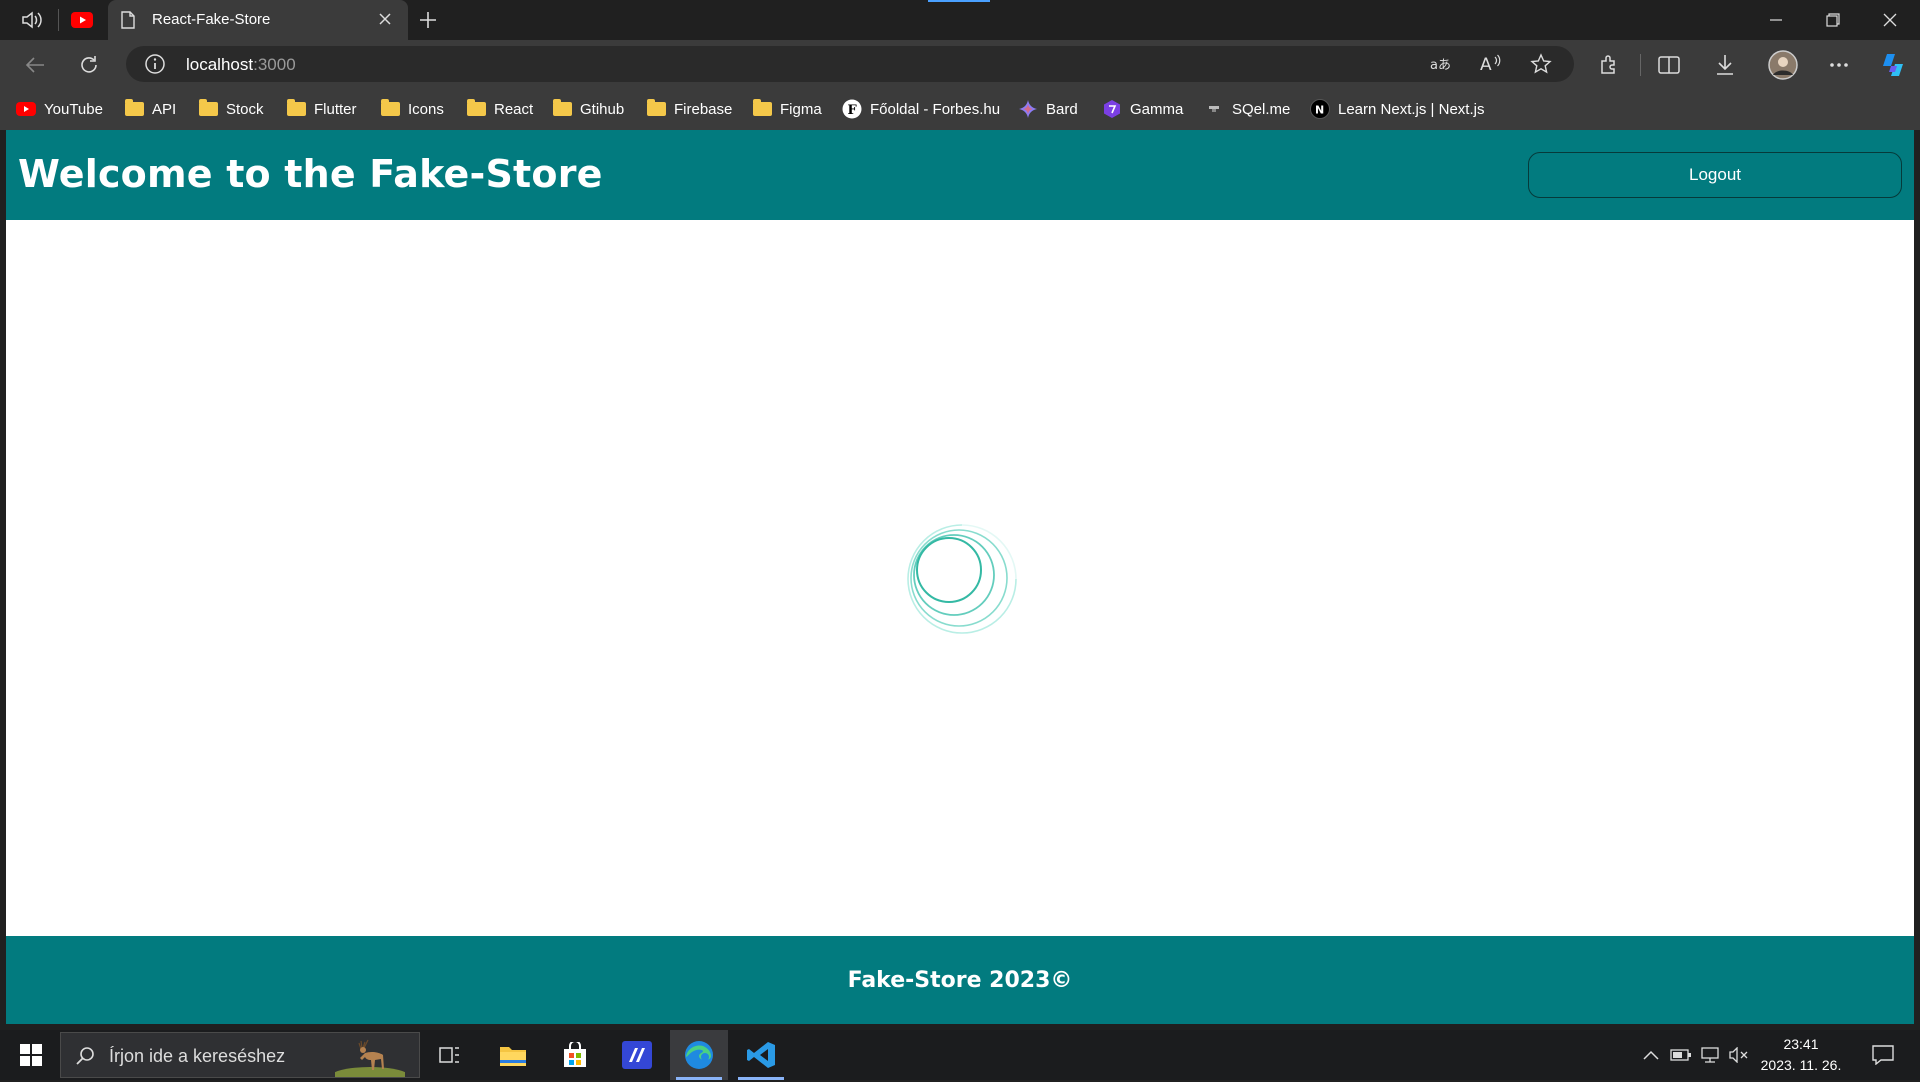 The image size is (1920, 1082). Describe the element at coordinates (370, 1058) in the screenshot. I see `deer-illustration-icon` at that location.